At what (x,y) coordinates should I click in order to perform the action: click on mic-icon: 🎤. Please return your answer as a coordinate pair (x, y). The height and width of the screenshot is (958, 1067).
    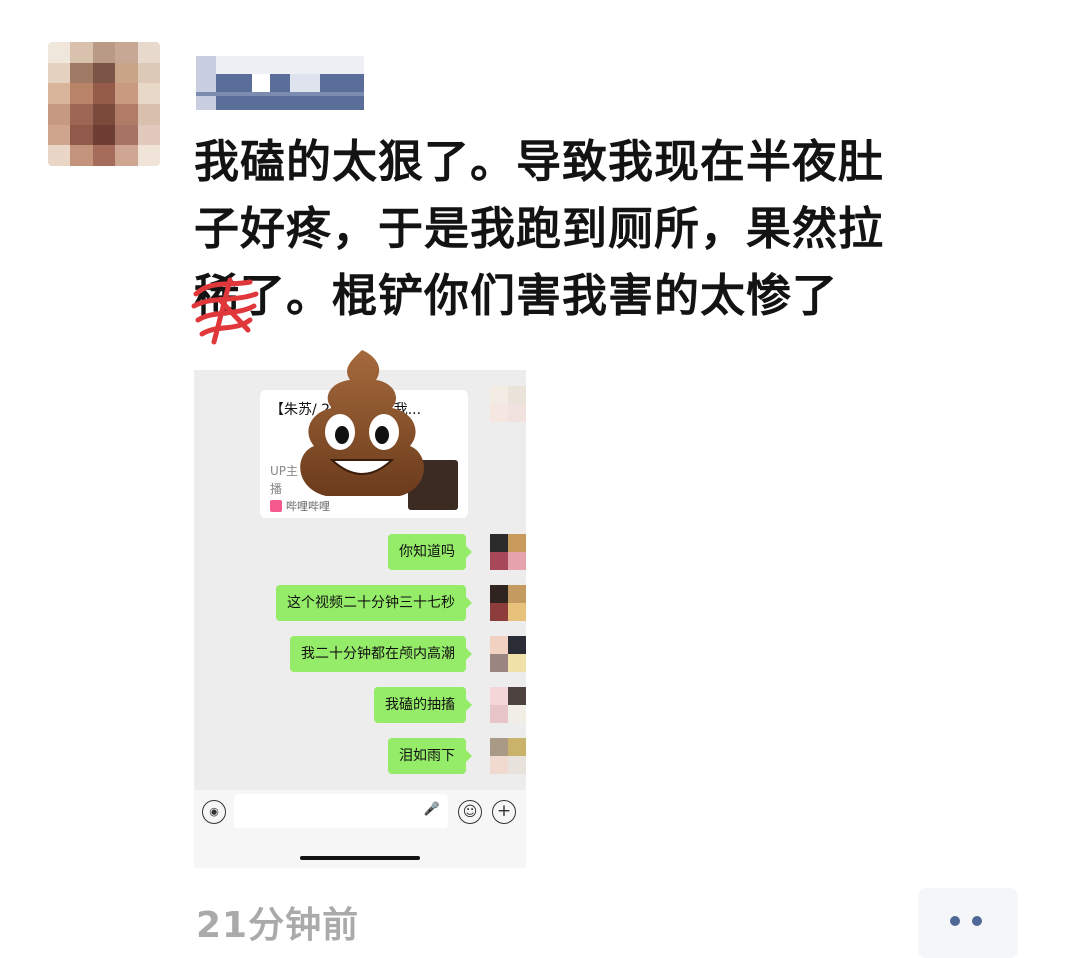
    Looking at the image, I should click on (432, 809).